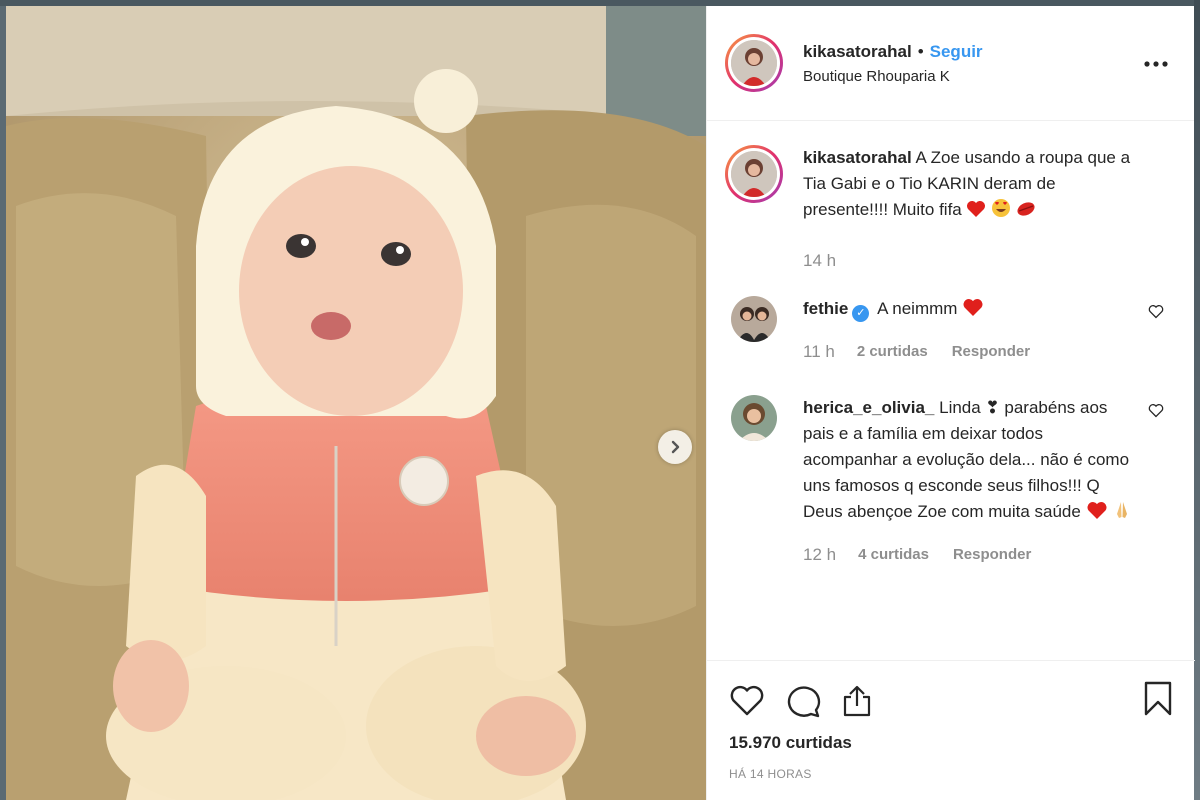  Describe the element at coordinates (1122, 514) in the screenshot. I see `praying-hands-emoji-icon` at that location.